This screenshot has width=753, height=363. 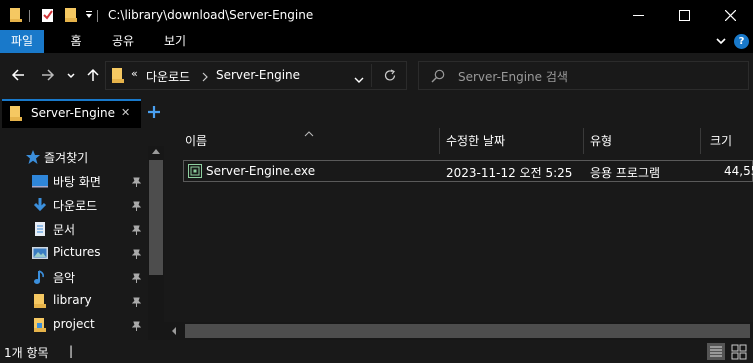 What do you see at coordinates (76, 41) in the screenshot?
I see `tab-home: 홈` at bounding box center [76, 41].